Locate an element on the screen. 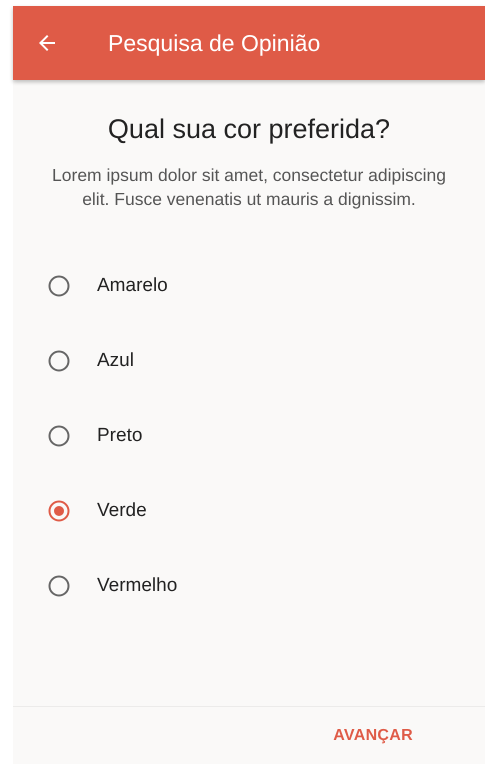  radio-option: Verde is located at coordinates (249, 511).